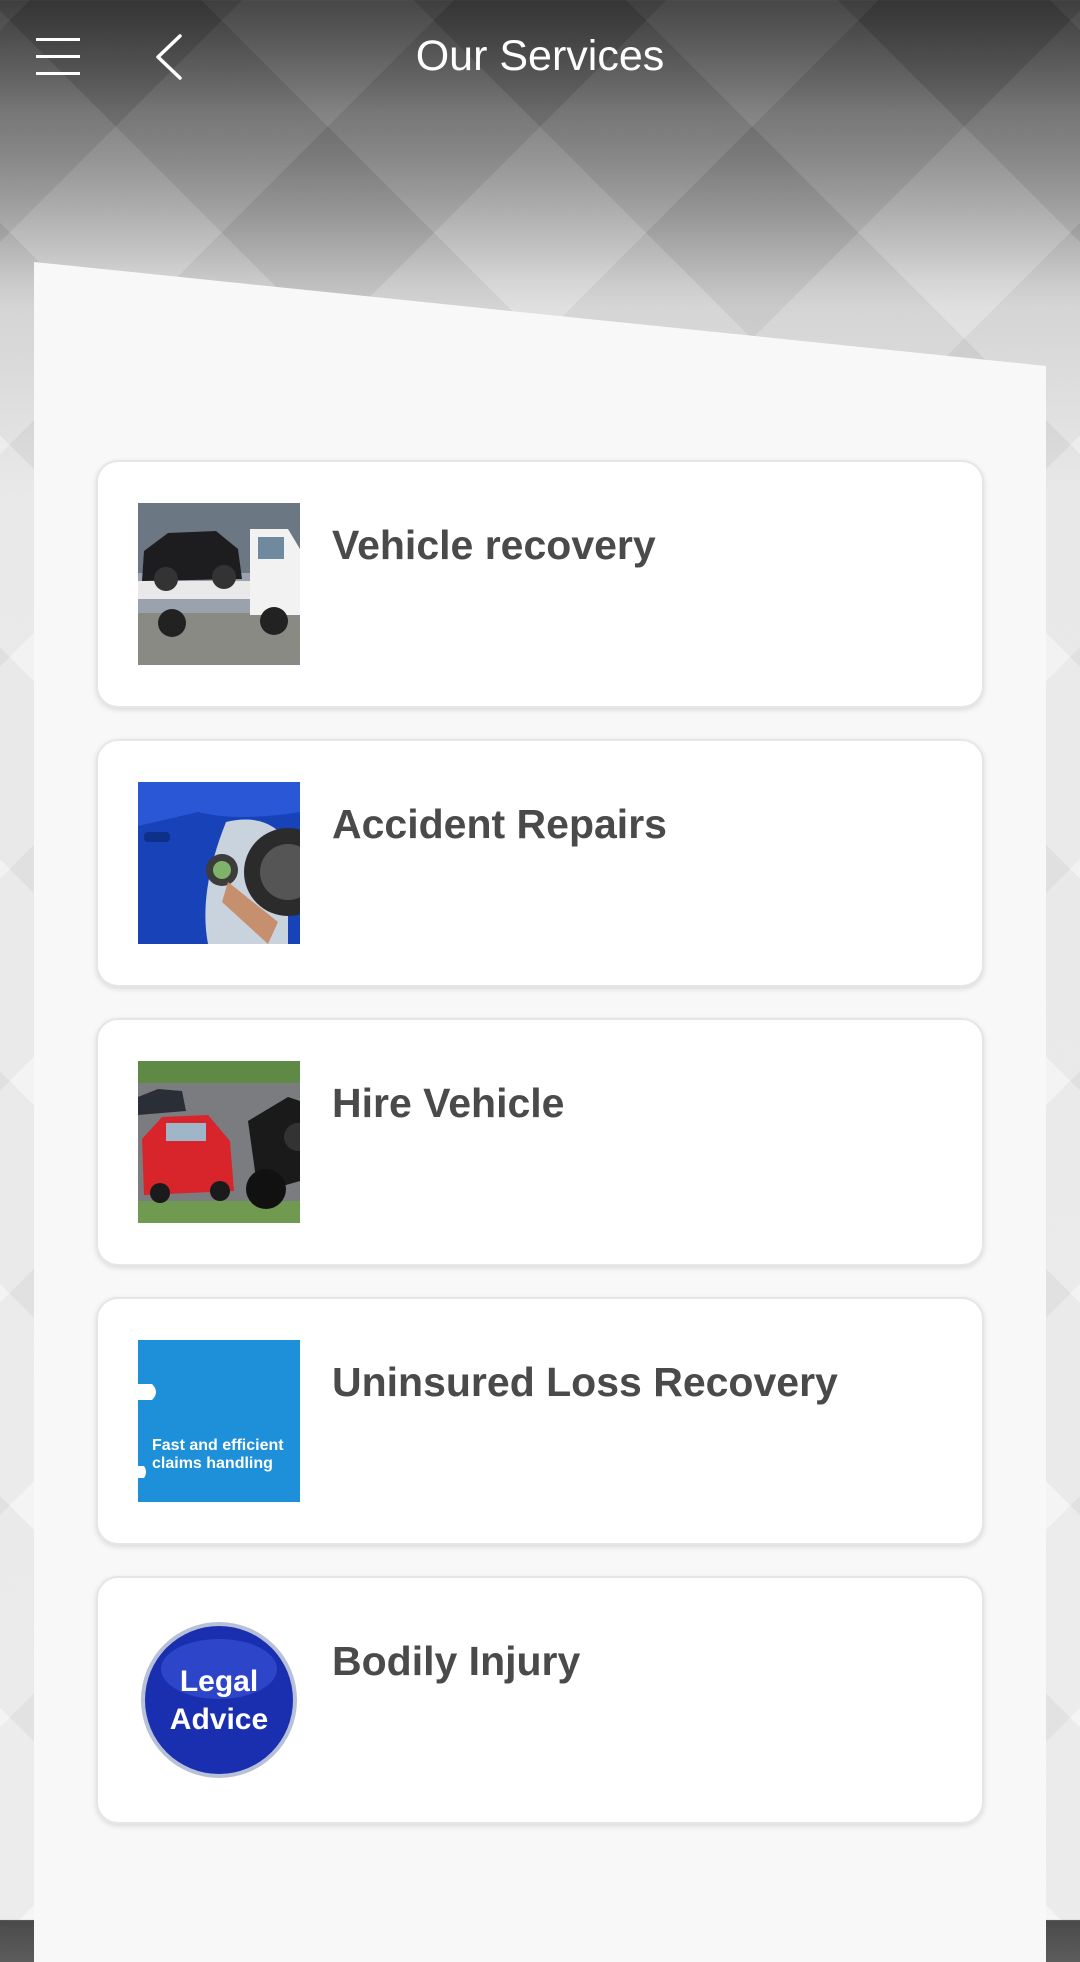 This screenshot has width=1080, height=1962. I want to click on service-label: Accident Repairs, so click(499, 824).